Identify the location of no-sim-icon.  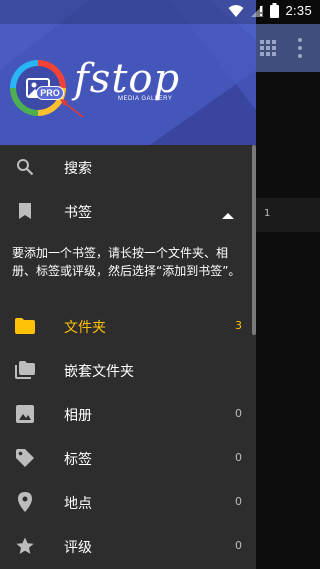
(257, 10).